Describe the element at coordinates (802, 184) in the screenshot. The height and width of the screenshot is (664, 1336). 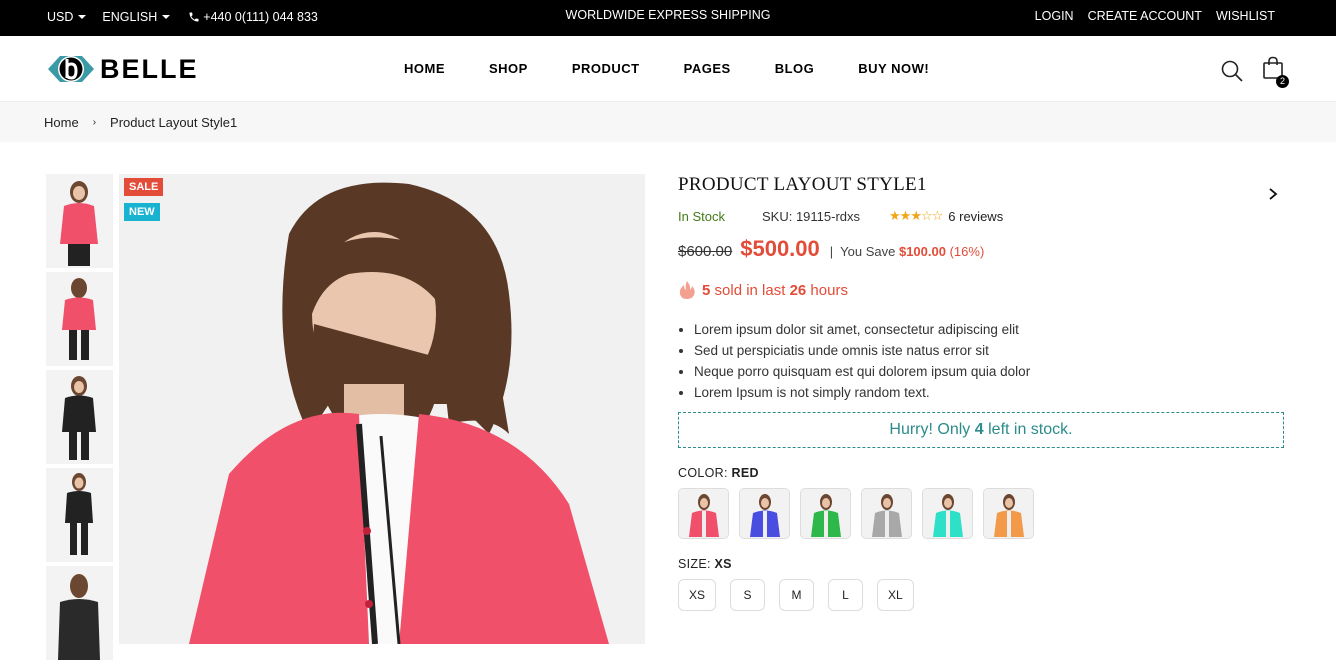
I see `product-title: PRODUCT LAYOUT STYLE1` at that location.